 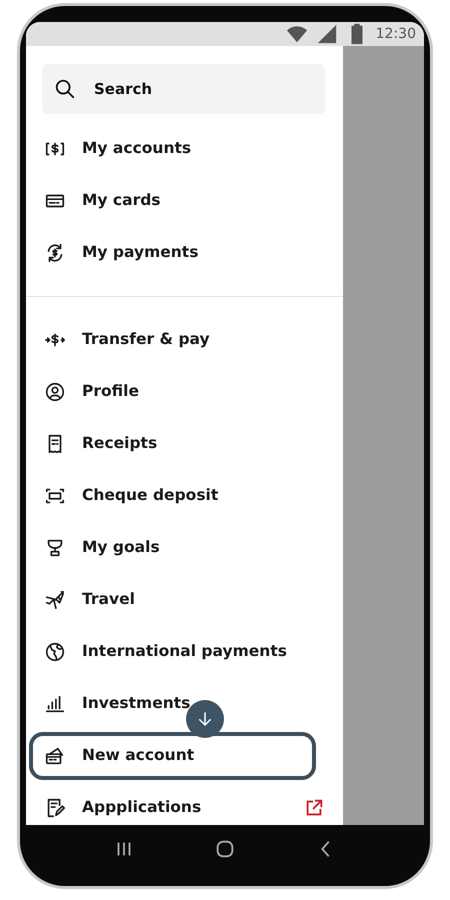 What do you see at coordinates (184, 392) in the screenshot?
I see `menu-item: Profile` at bounding box center [184, 392].